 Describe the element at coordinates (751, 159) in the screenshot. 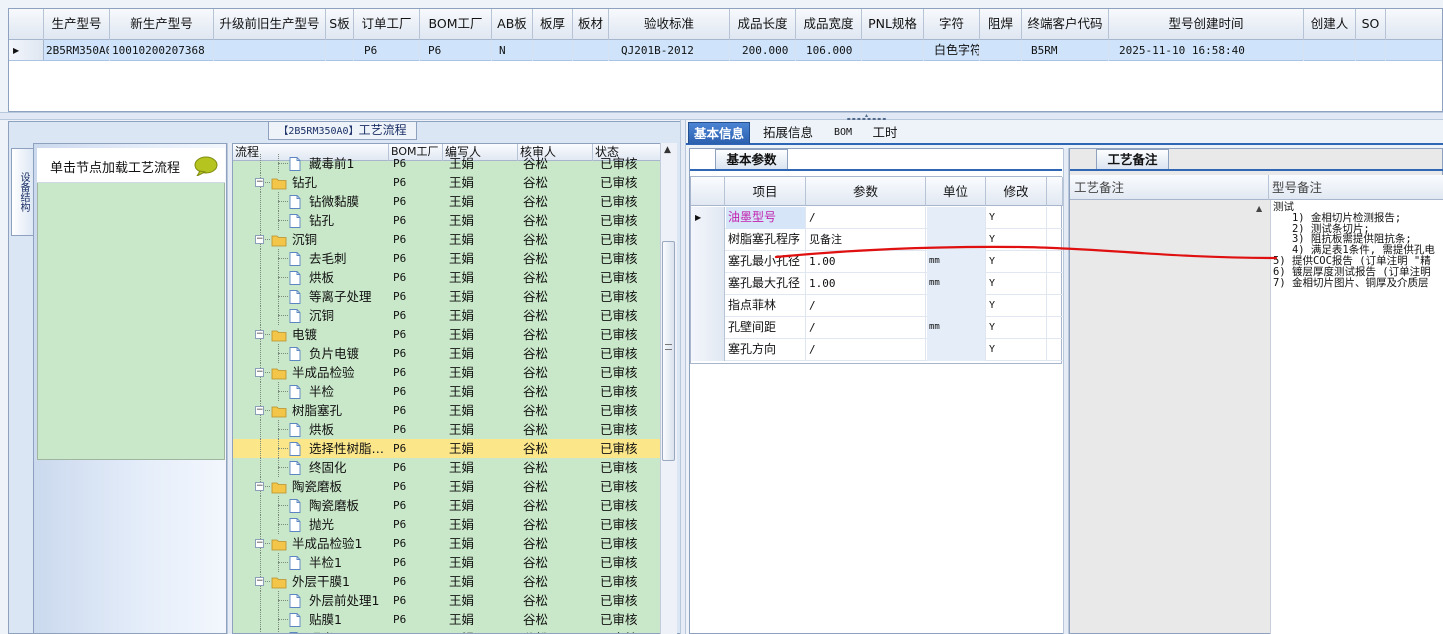

I see `tab-basic-params: 基本参数` at that location.